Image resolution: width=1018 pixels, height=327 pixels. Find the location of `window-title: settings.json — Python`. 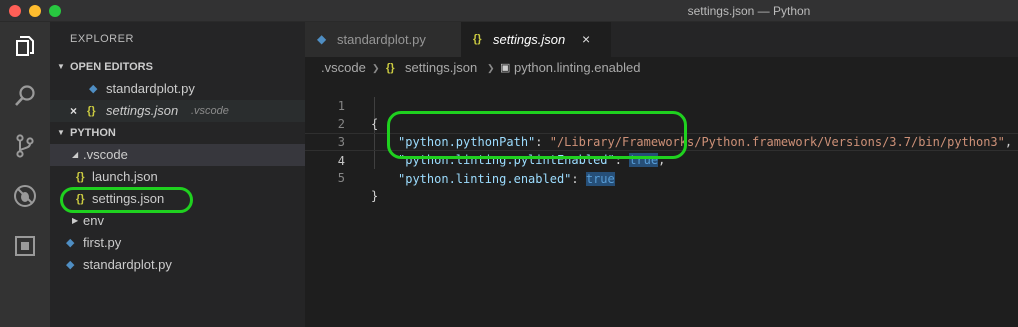

window-title: settings.json — Python is located at coordinates (749, 11).